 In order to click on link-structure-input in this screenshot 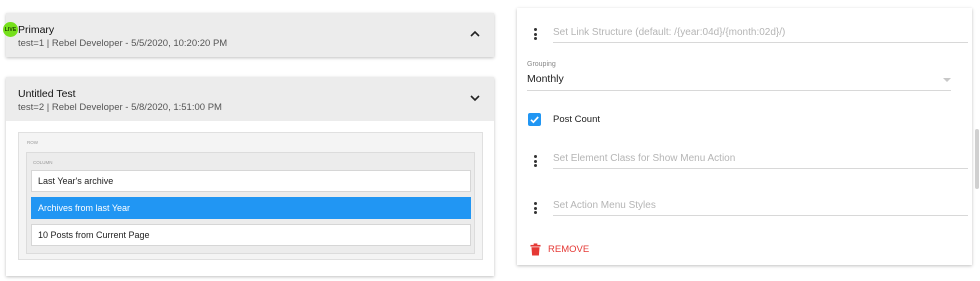, I will do `click(760, 33)`.